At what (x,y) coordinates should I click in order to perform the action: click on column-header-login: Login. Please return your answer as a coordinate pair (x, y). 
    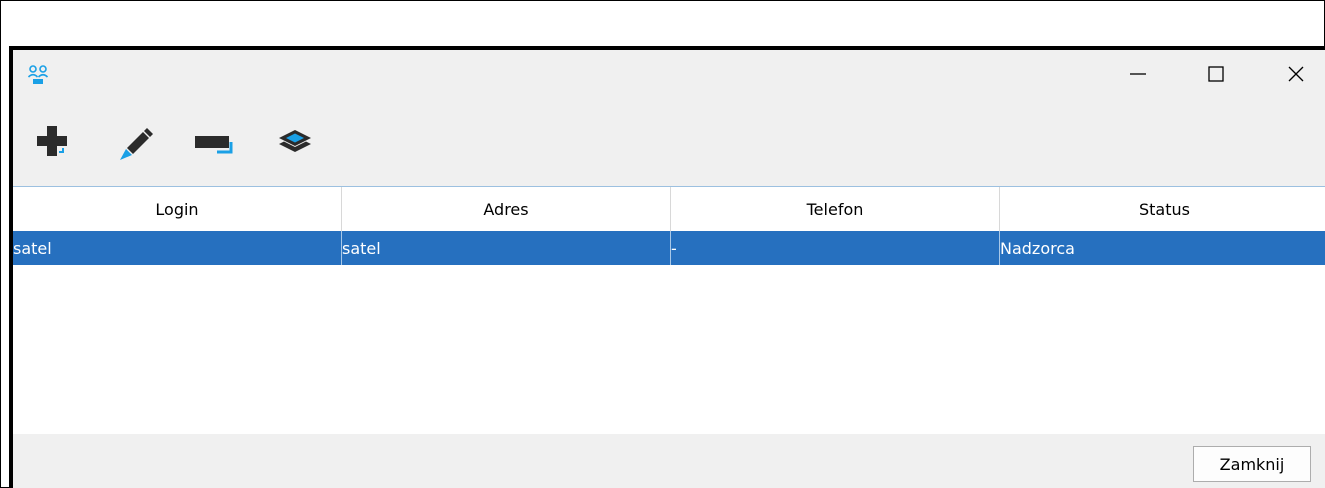
    Looking at the image, I should click on (177, 209).